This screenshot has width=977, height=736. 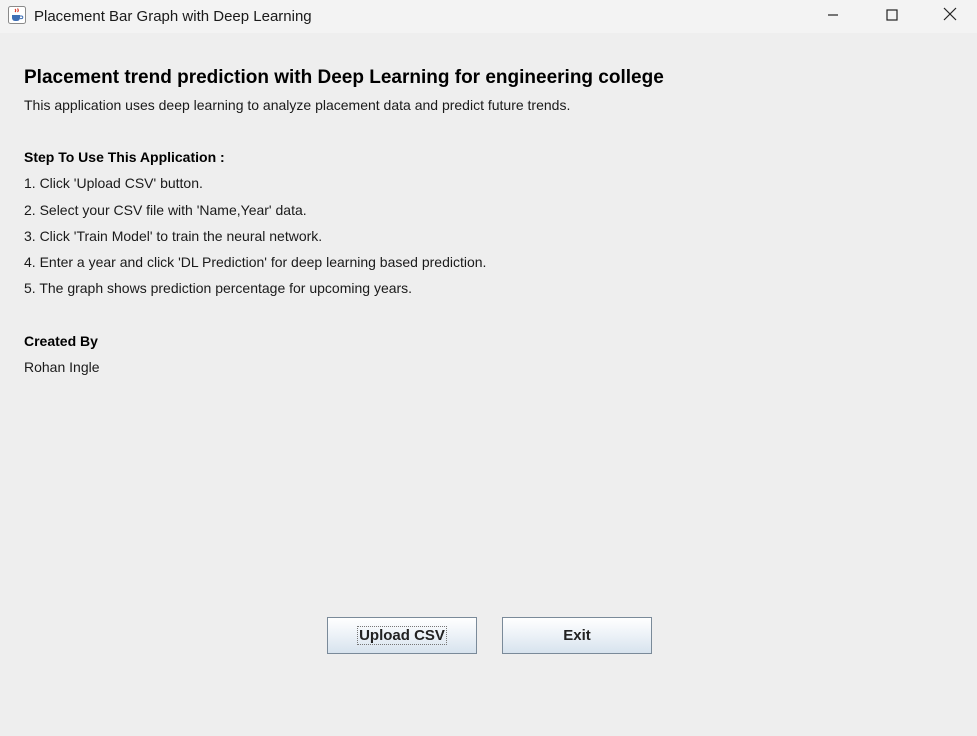 I want to click on close-button, so click(x=949, y=16).